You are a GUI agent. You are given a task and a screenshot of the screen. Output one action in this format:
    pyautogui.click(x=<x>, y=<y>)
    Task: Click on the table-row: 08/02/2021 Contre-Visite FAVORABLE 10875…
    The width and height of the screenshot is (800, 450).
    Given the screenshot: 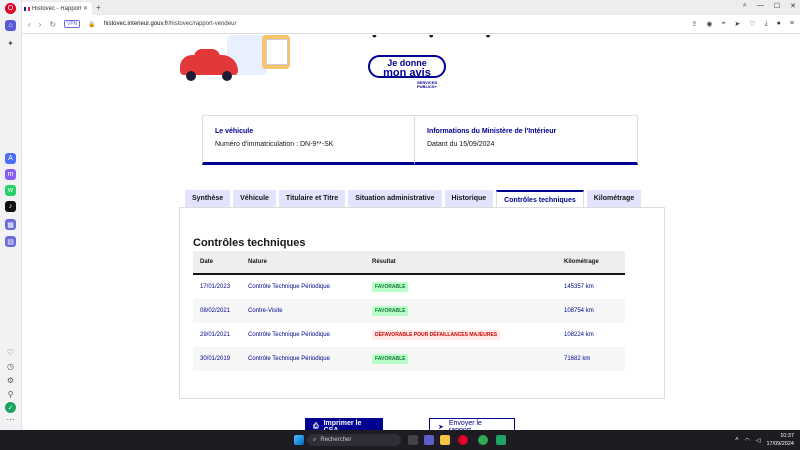 What is the action you would take?
    pyautogui.click(x=409, y=311)
    